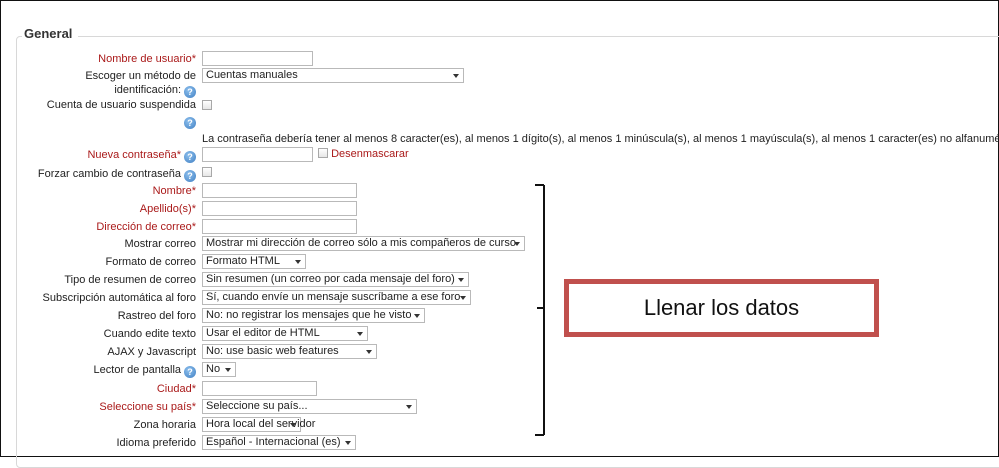 This screenshot has width=999, height=468. Describe the element at coordinates (257, 154) in the screenshot. I see `new-password-input` at that location.